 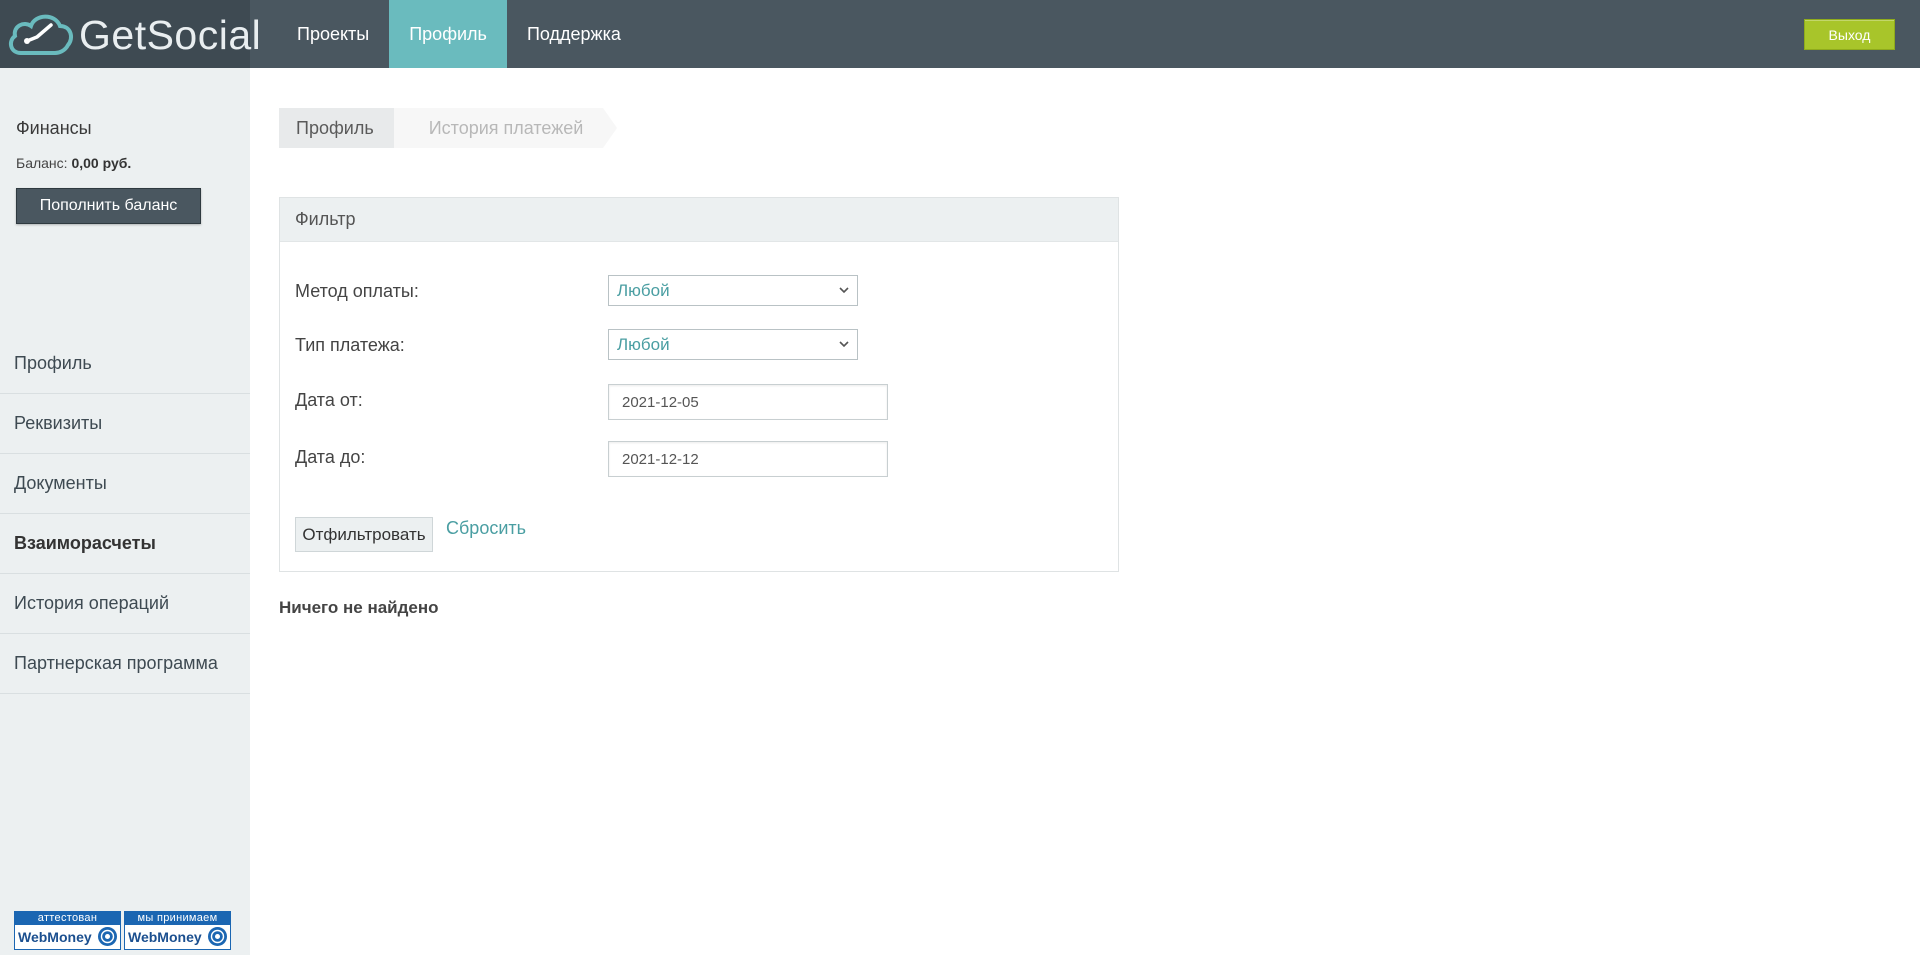 I want to click on date-to-input, so click(x=748, y=459).